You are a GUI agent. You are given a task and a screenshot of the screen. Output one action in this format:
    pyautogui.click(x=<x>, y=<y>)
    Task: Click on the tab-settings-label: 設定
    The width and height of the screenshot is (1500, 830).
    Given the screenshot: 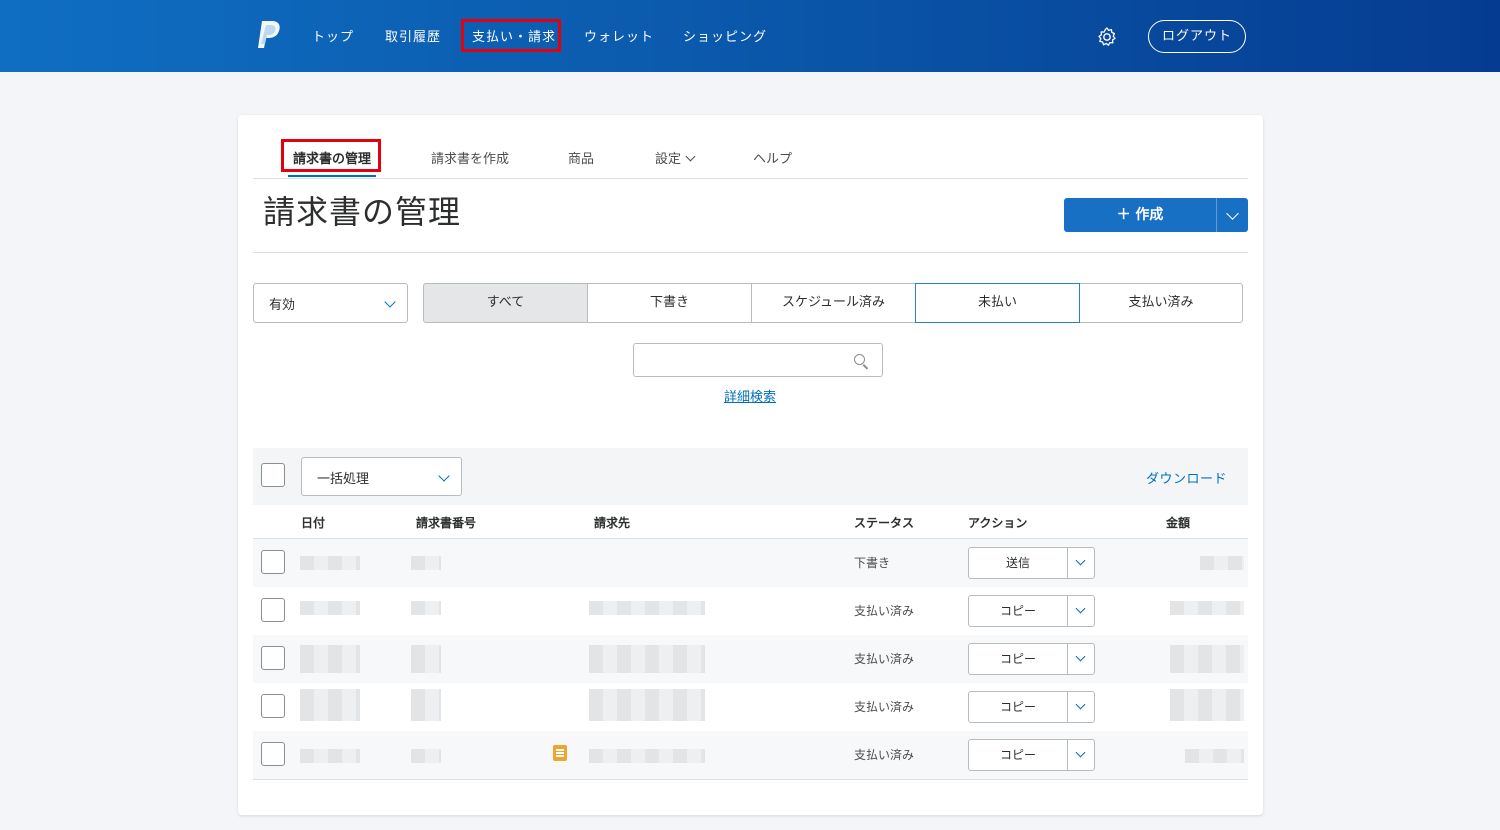 What is the action you would take?
    pyautogui.click(x=668, y=159)
    